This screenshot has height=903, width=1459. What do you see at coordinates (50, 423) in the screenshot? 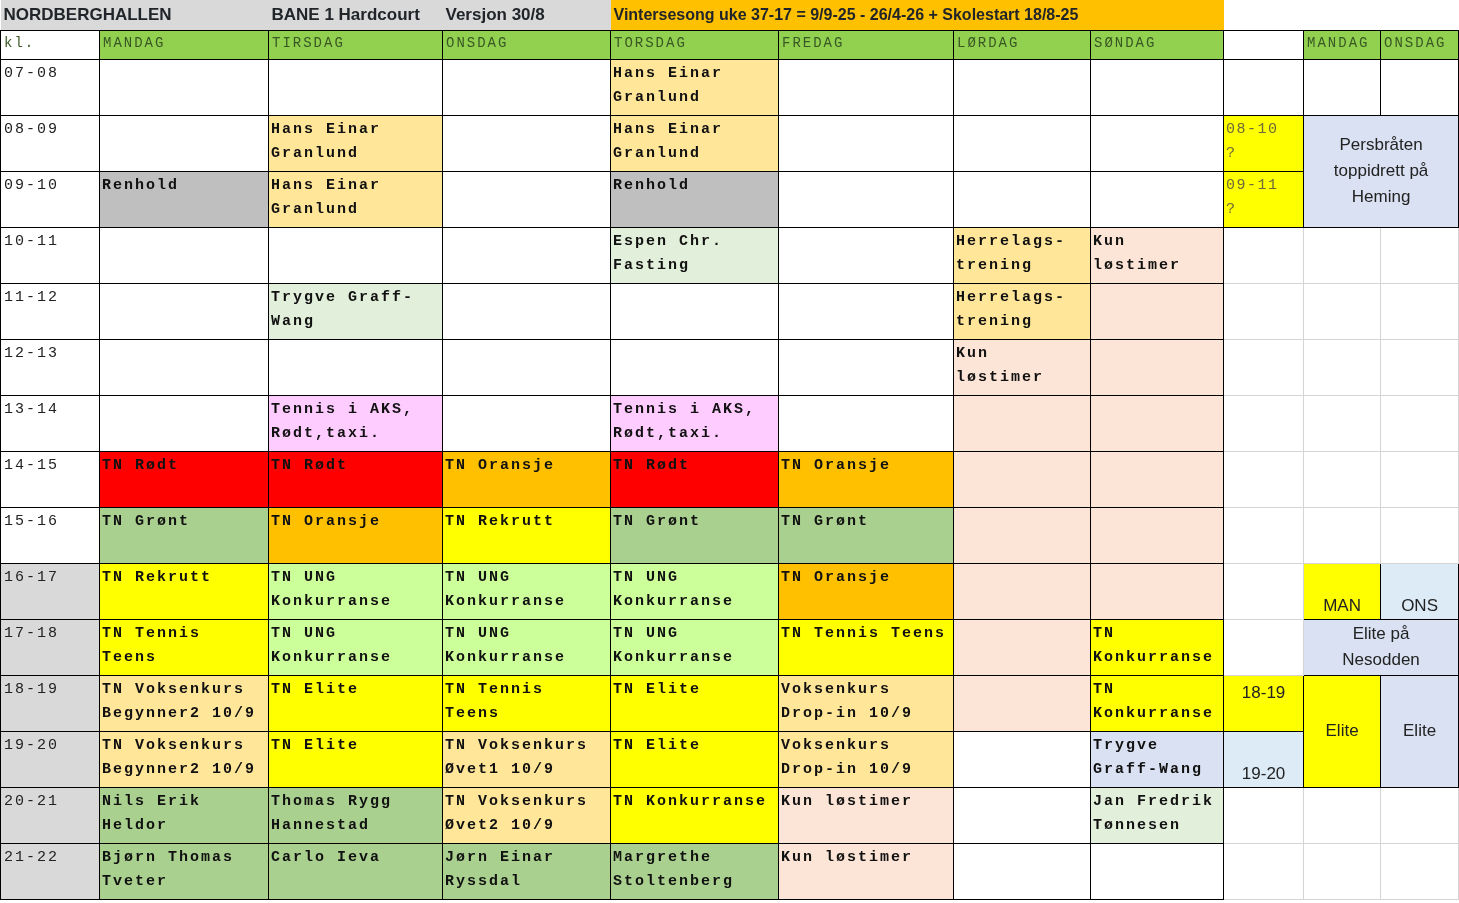
I see `time-label: 13-14` at bounding box center [50, 423].